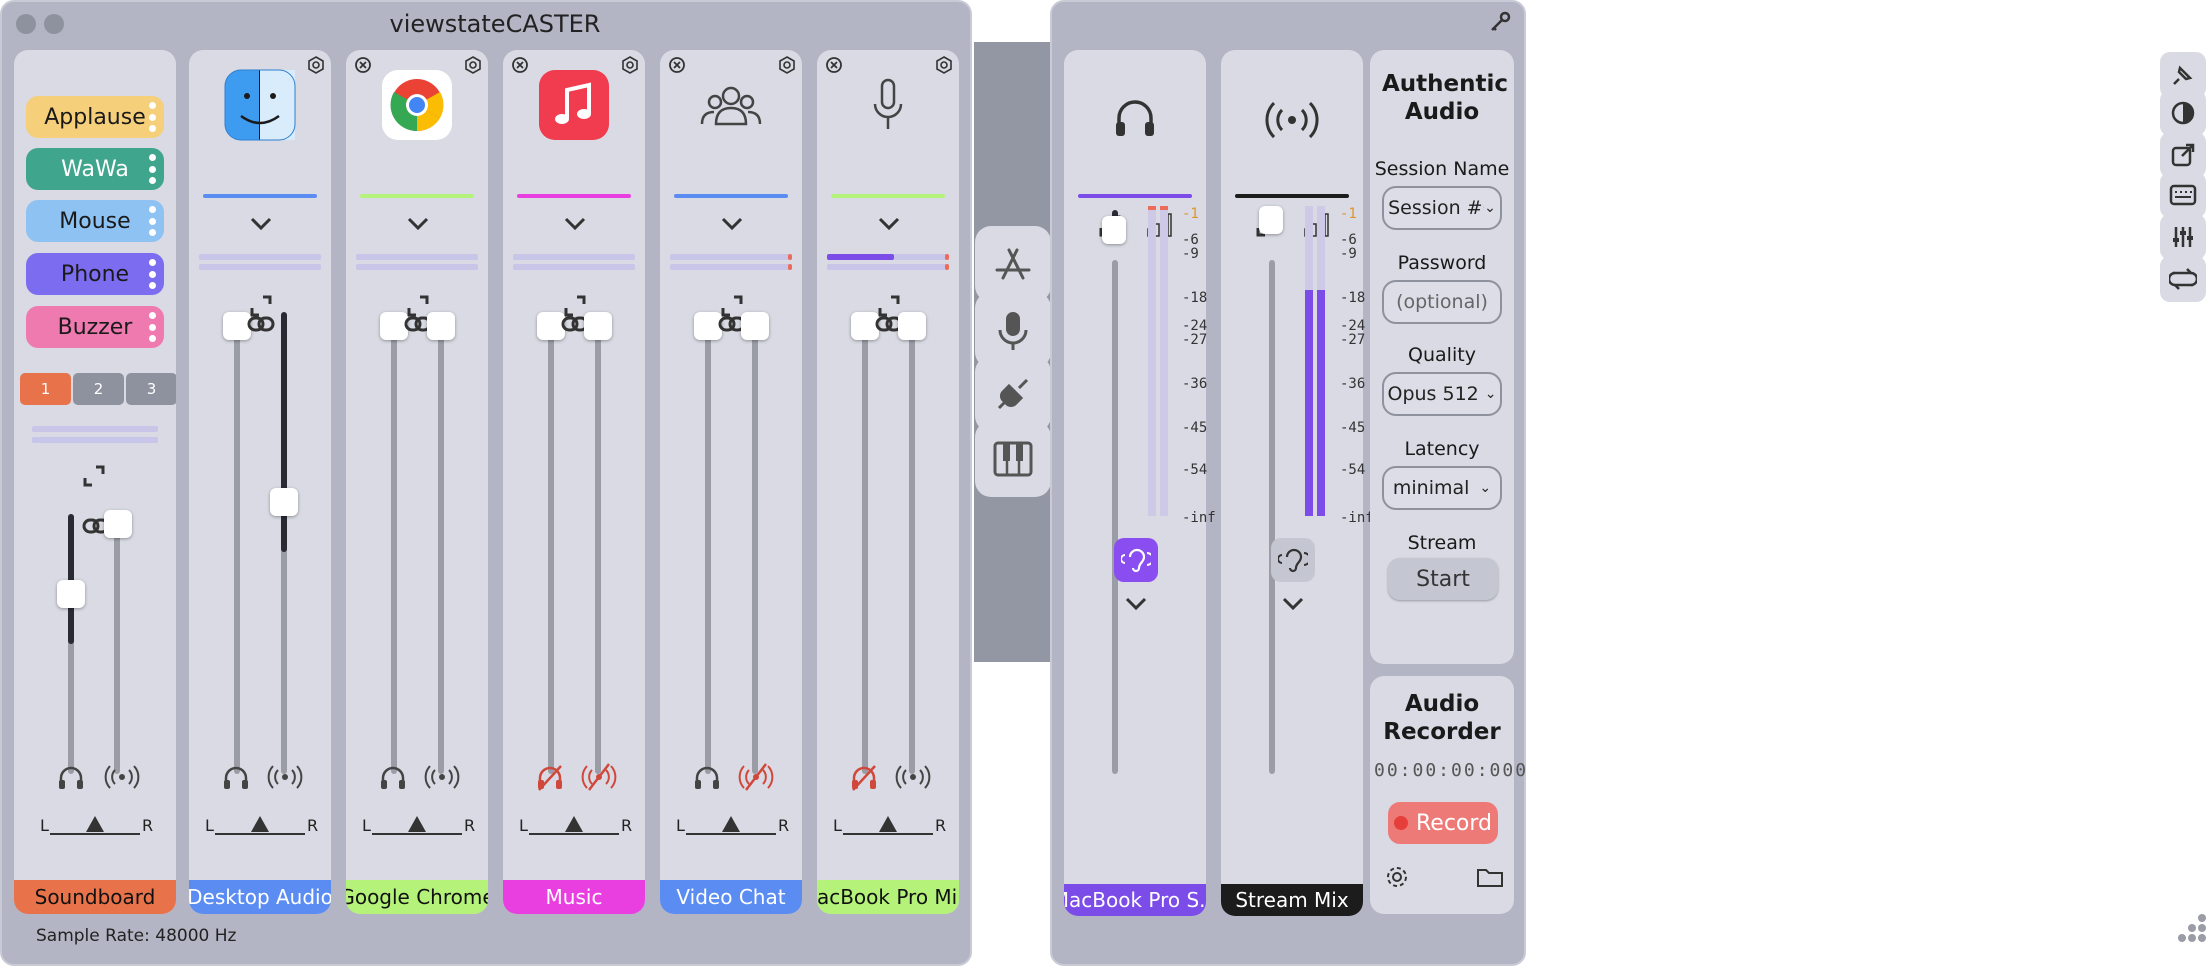  What do you see at coordinates (95, 169) in the screenshot?
I see `soundboard-button: WaWa` at bounding box center [95, 169].